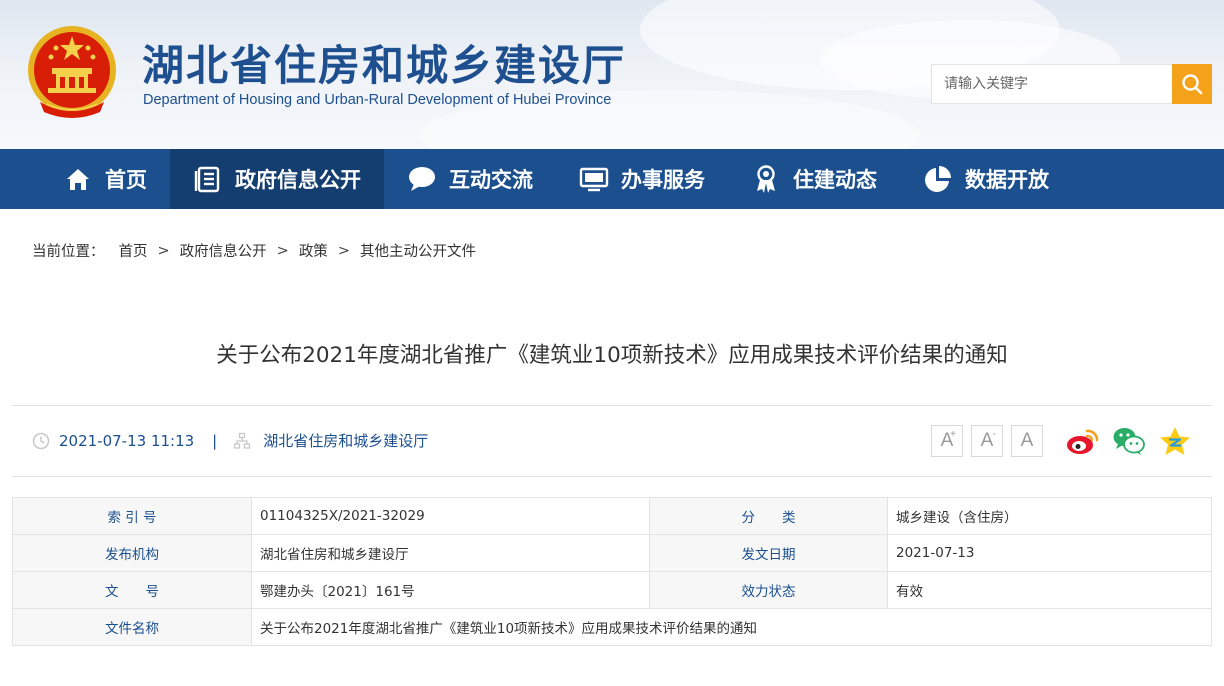 The height and width of the screenshot is (686, 1224). I want to click on home-icon, so click(78, 179).